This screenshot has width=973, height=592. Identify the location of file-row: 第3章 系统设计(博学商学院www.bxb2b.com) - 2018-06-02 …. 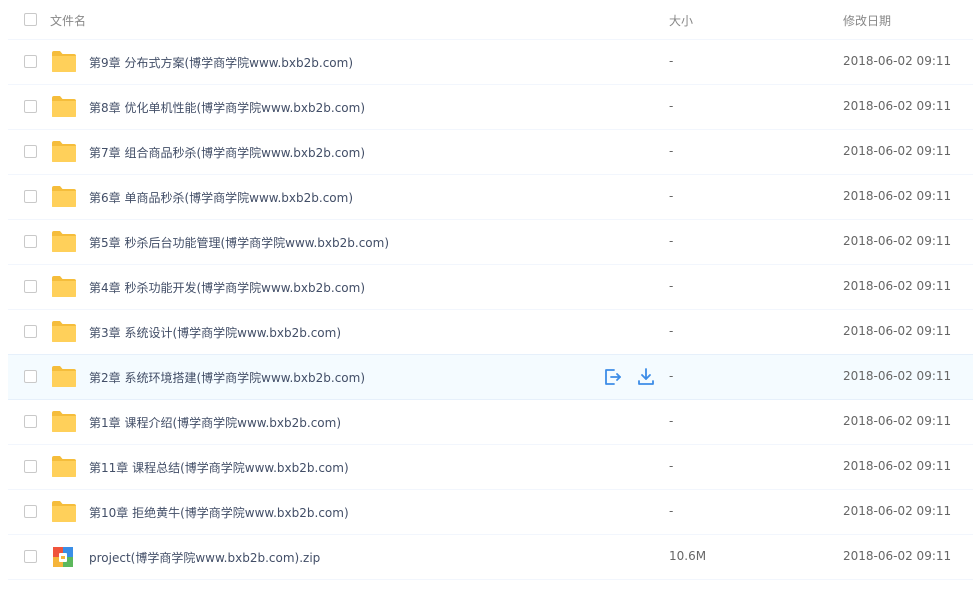
(490, 332).